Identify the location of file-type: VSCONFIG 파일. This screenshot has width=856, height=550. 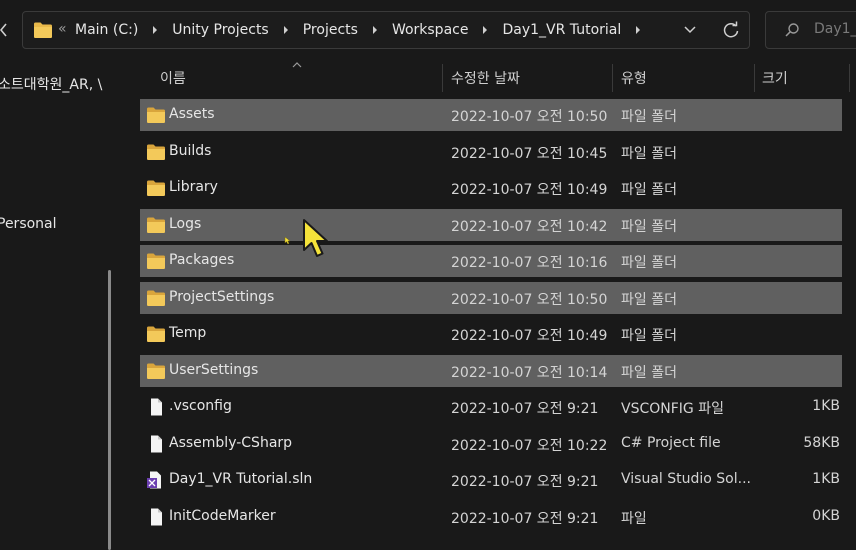
(672, 409).